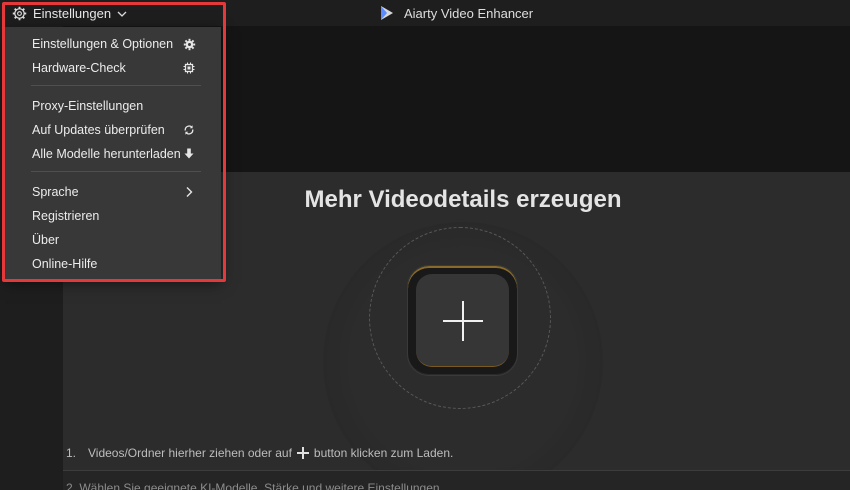 The image size is (850, 490). I want to click on add-video-button, so click(462, 320).